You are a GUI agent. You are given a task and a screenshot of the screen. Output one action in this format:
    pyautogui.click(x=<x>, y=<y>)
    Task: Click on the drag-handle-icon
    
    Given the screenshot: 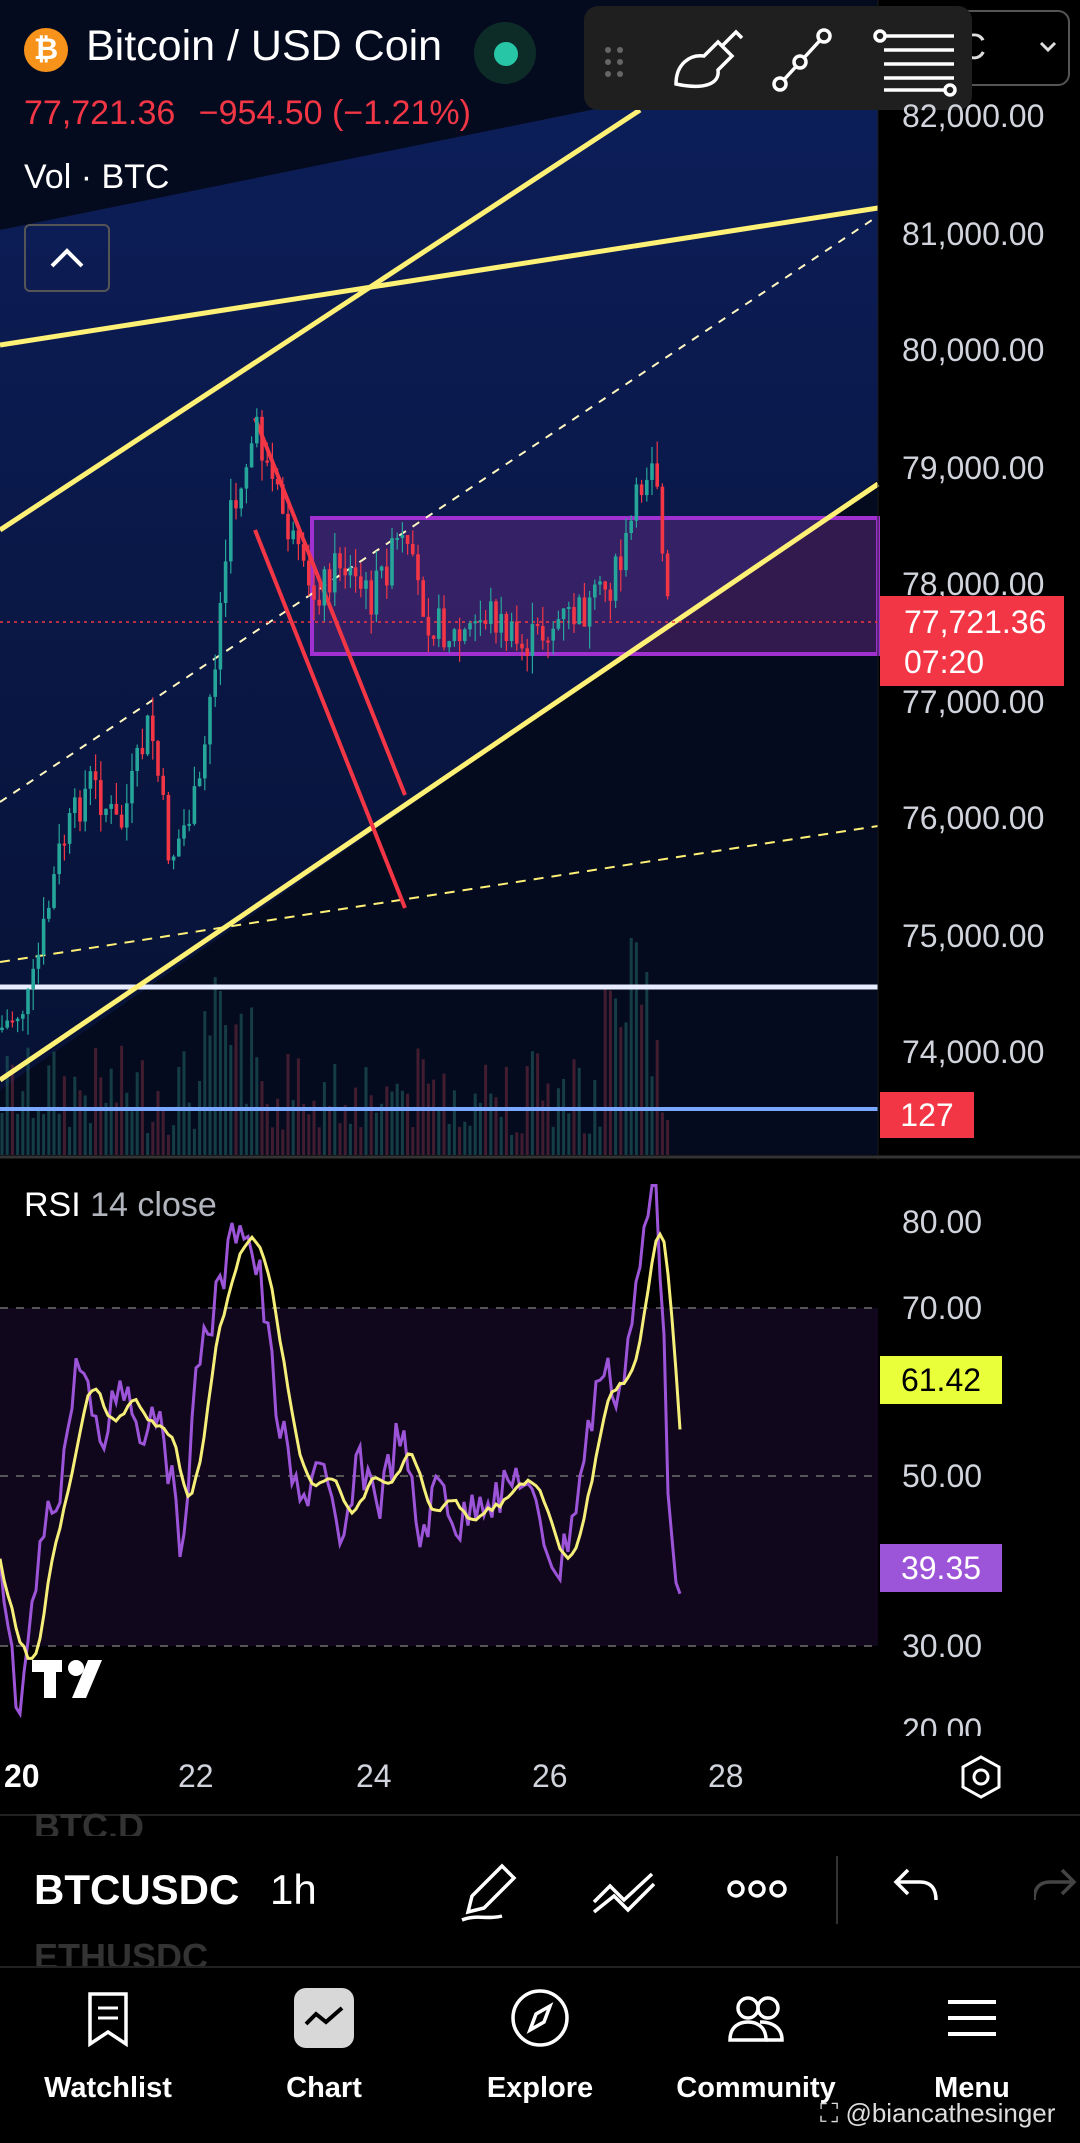 What is the action you would take?
    pyautogui.click(x=614, y=62)
    